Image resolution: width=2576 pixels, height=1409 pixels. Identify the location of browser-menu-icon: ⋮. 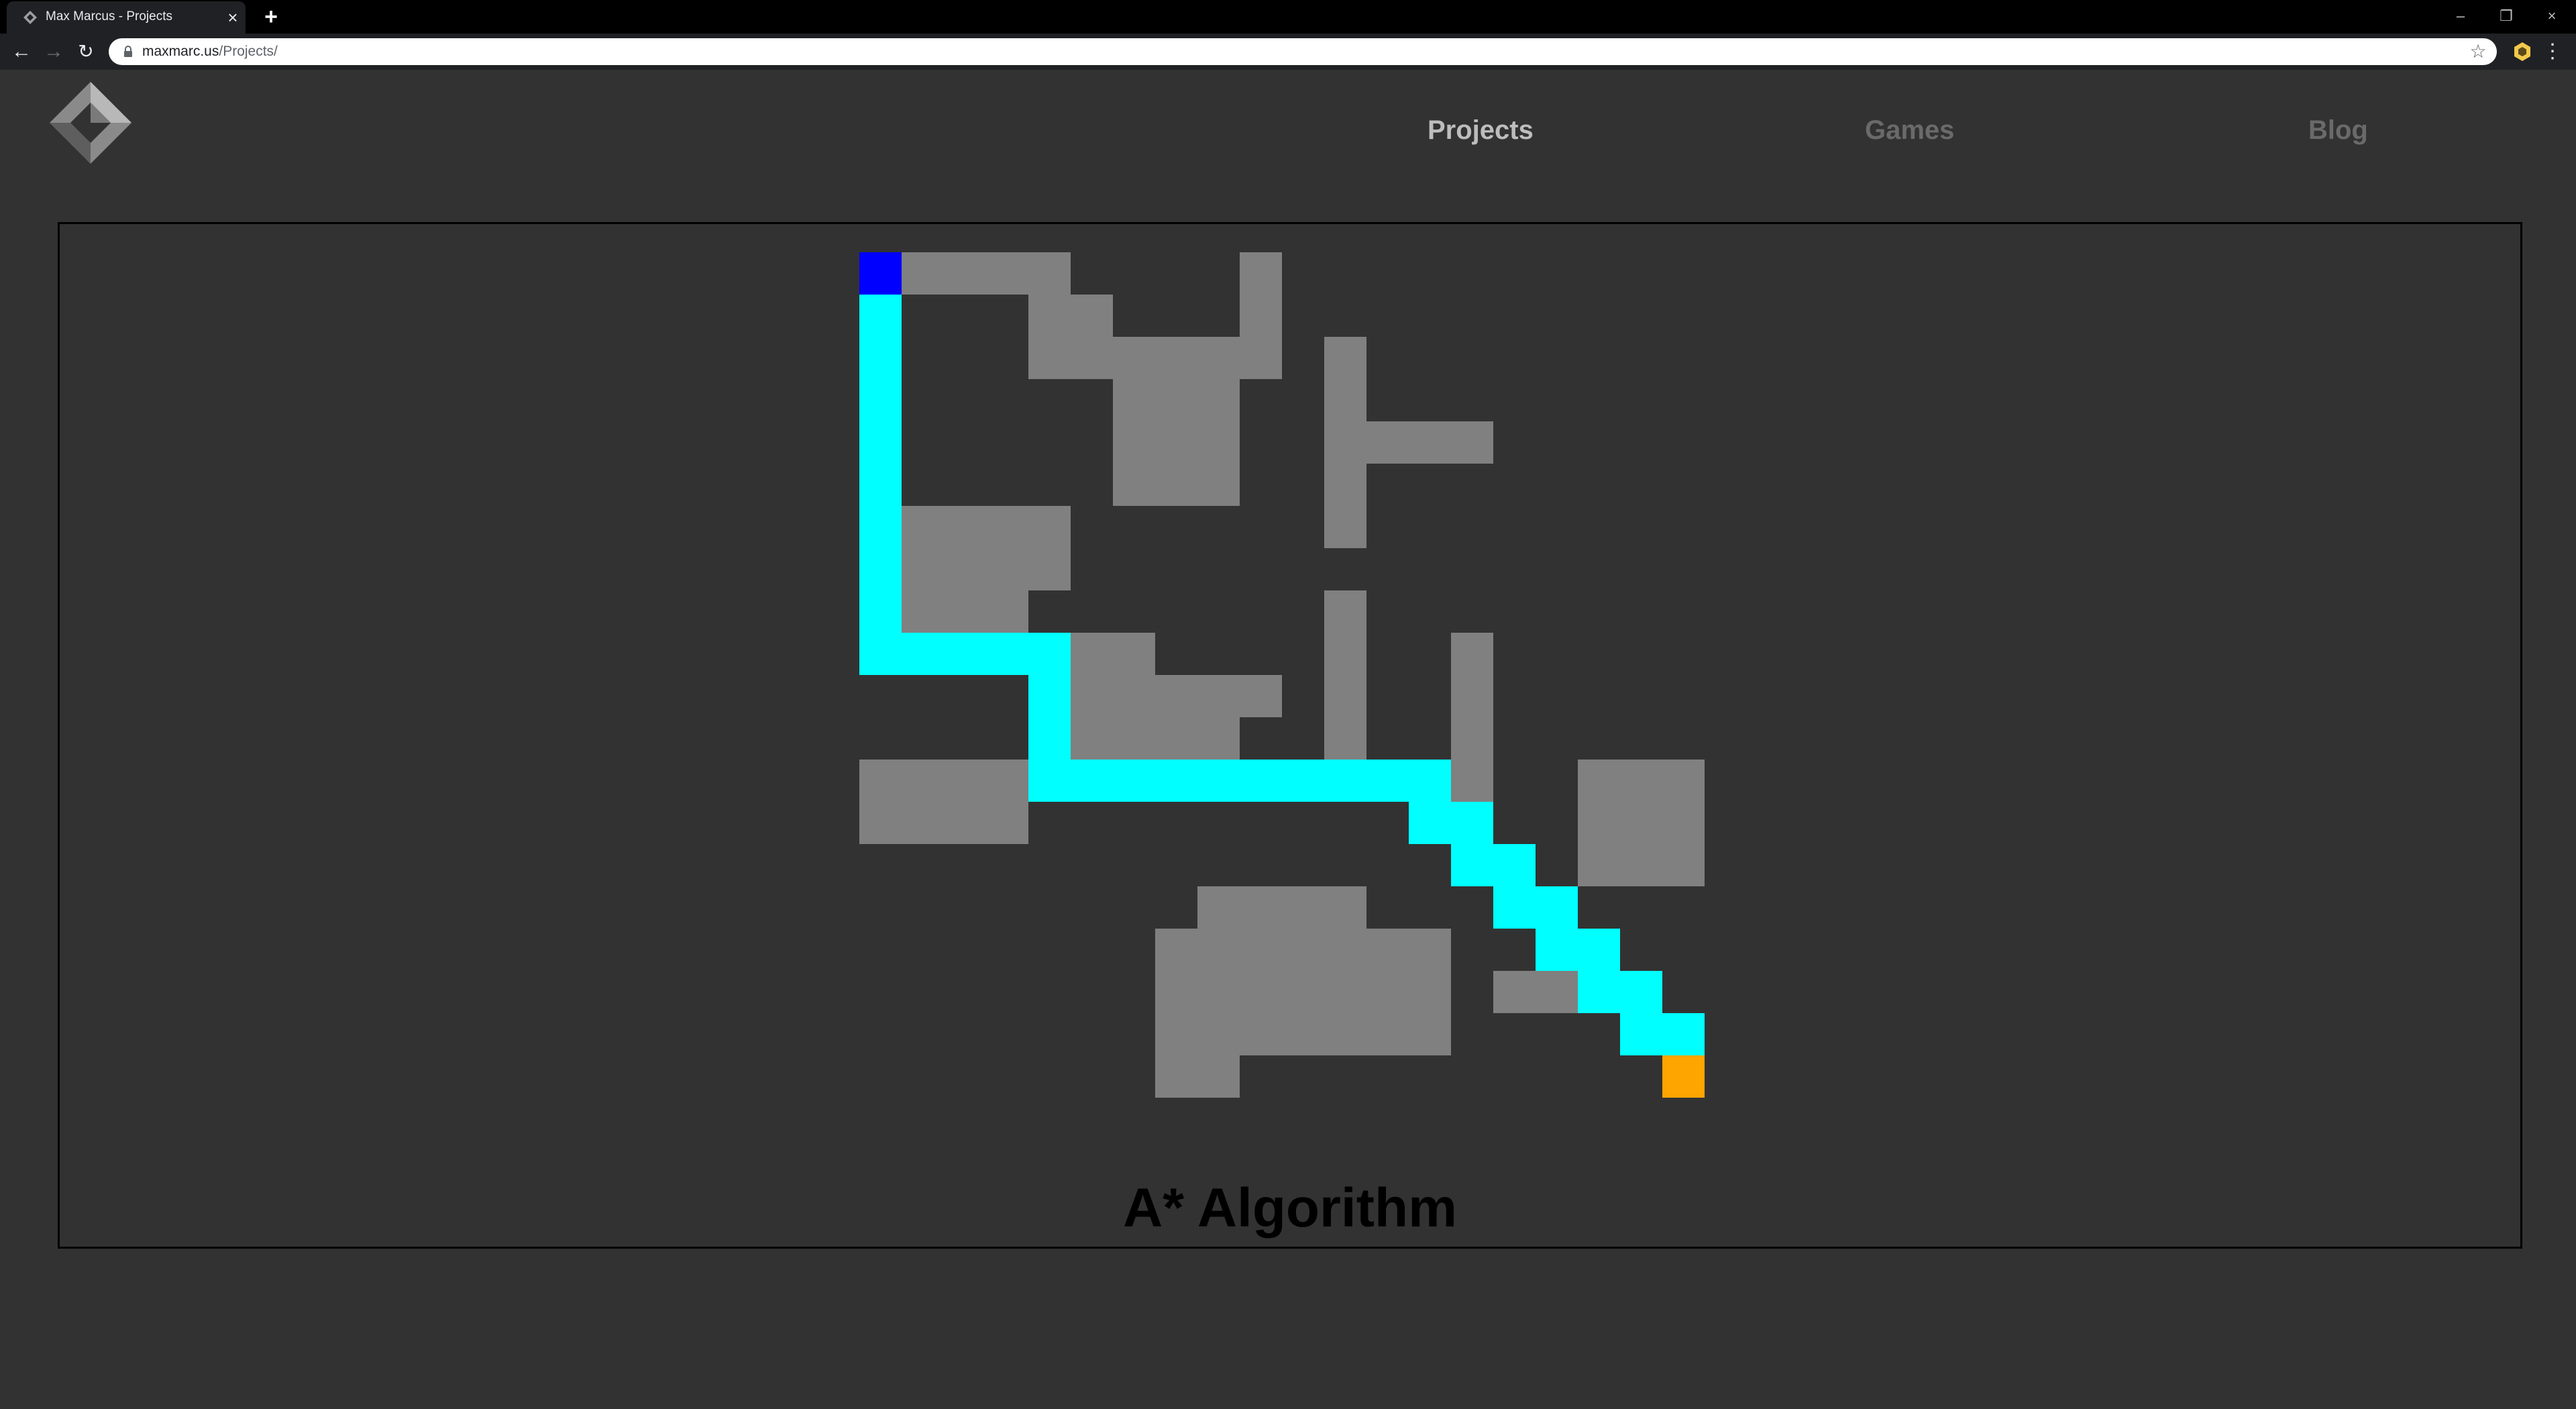
(2552, 52).